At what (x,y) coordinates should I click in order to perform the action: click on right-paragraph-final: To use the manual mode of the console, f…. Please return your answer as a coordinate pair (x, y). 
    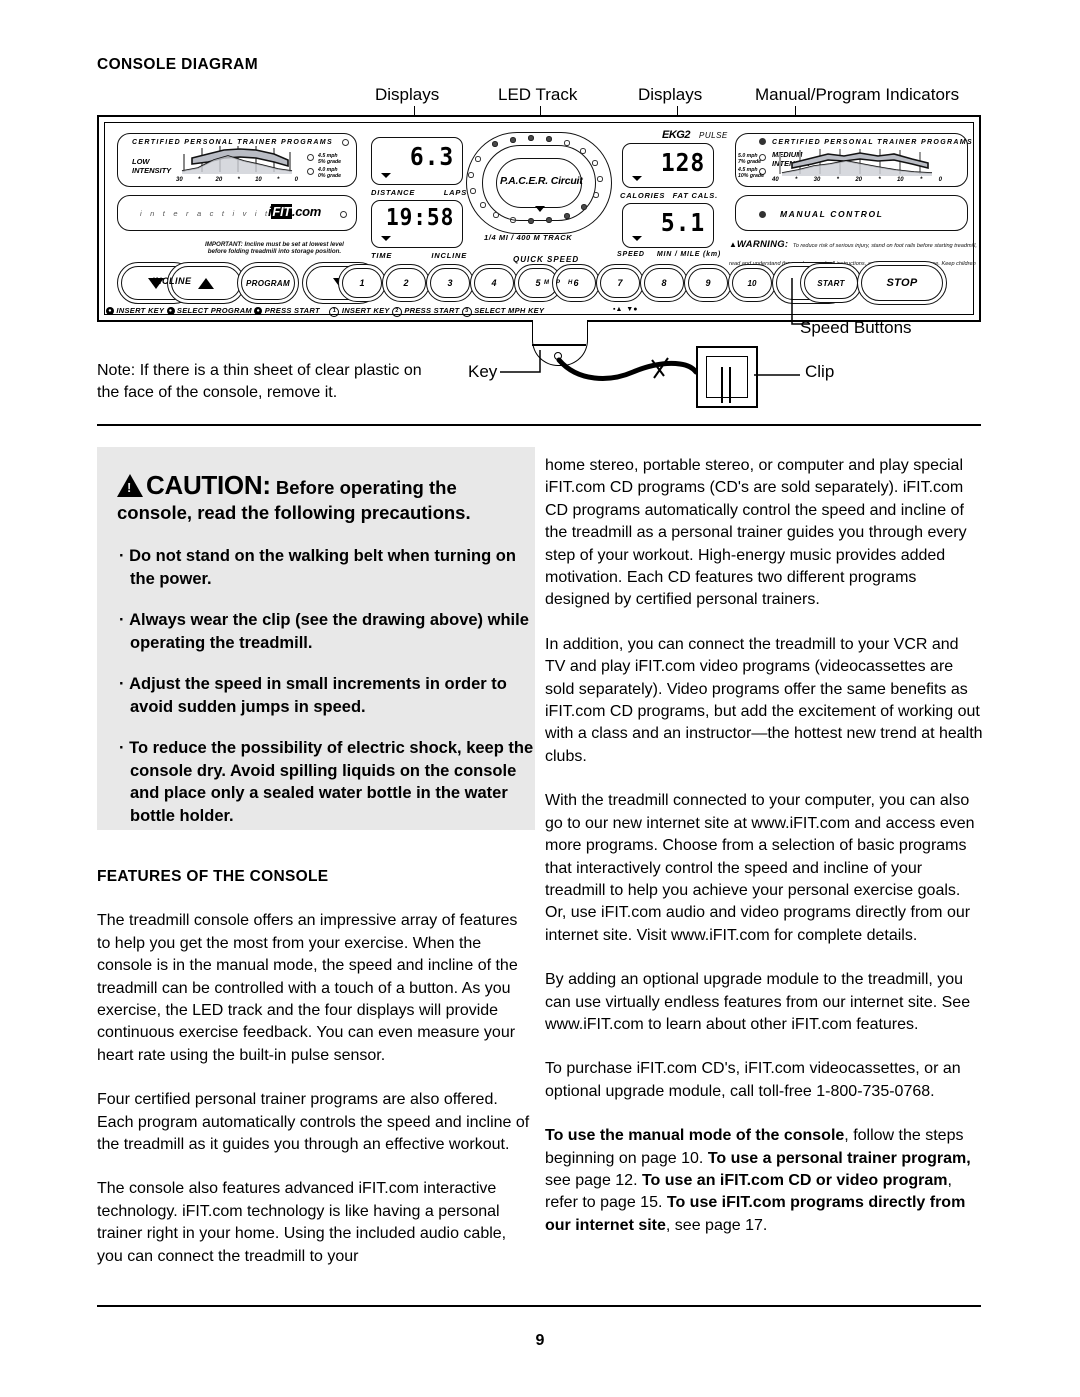
    Looking at the image, I should click on (764, 1181).